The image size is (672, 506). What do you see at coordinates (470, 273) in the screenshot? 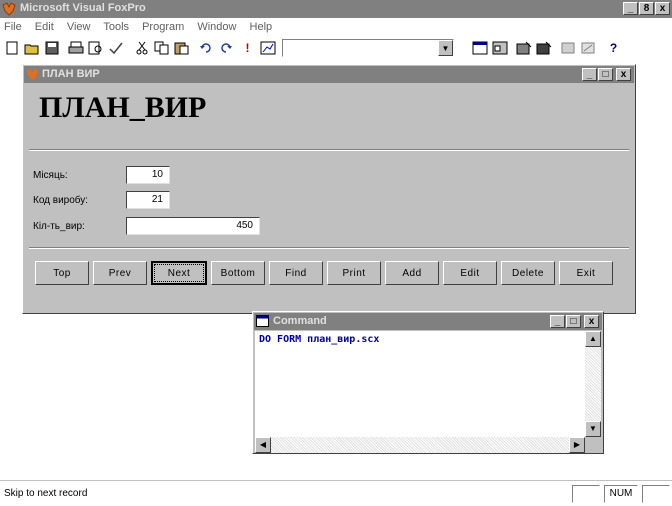
I see `edit-button: Edit` at bounding box center [470, 273].